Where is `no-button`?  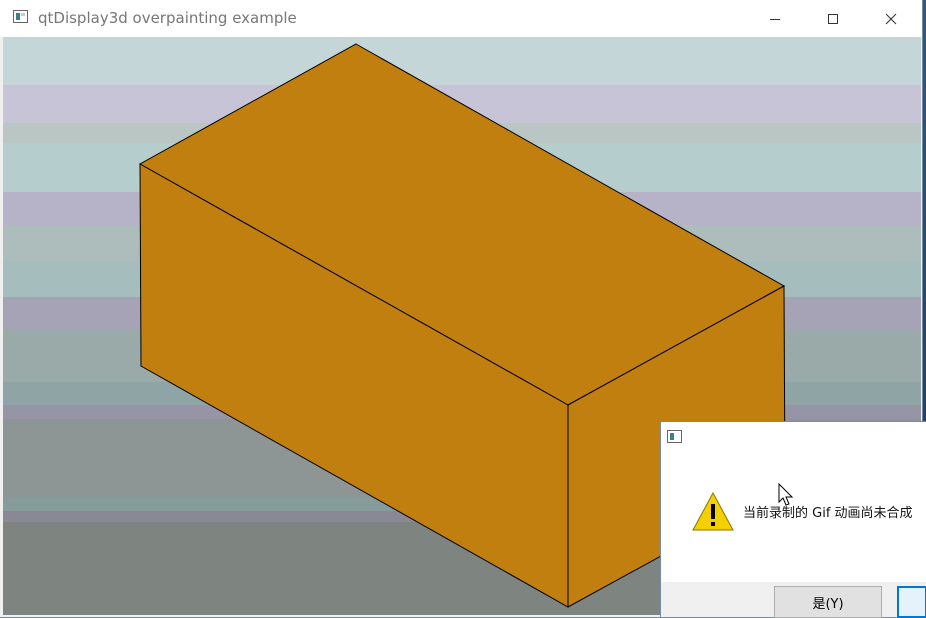 no-button is located at coordinates (911, 602).